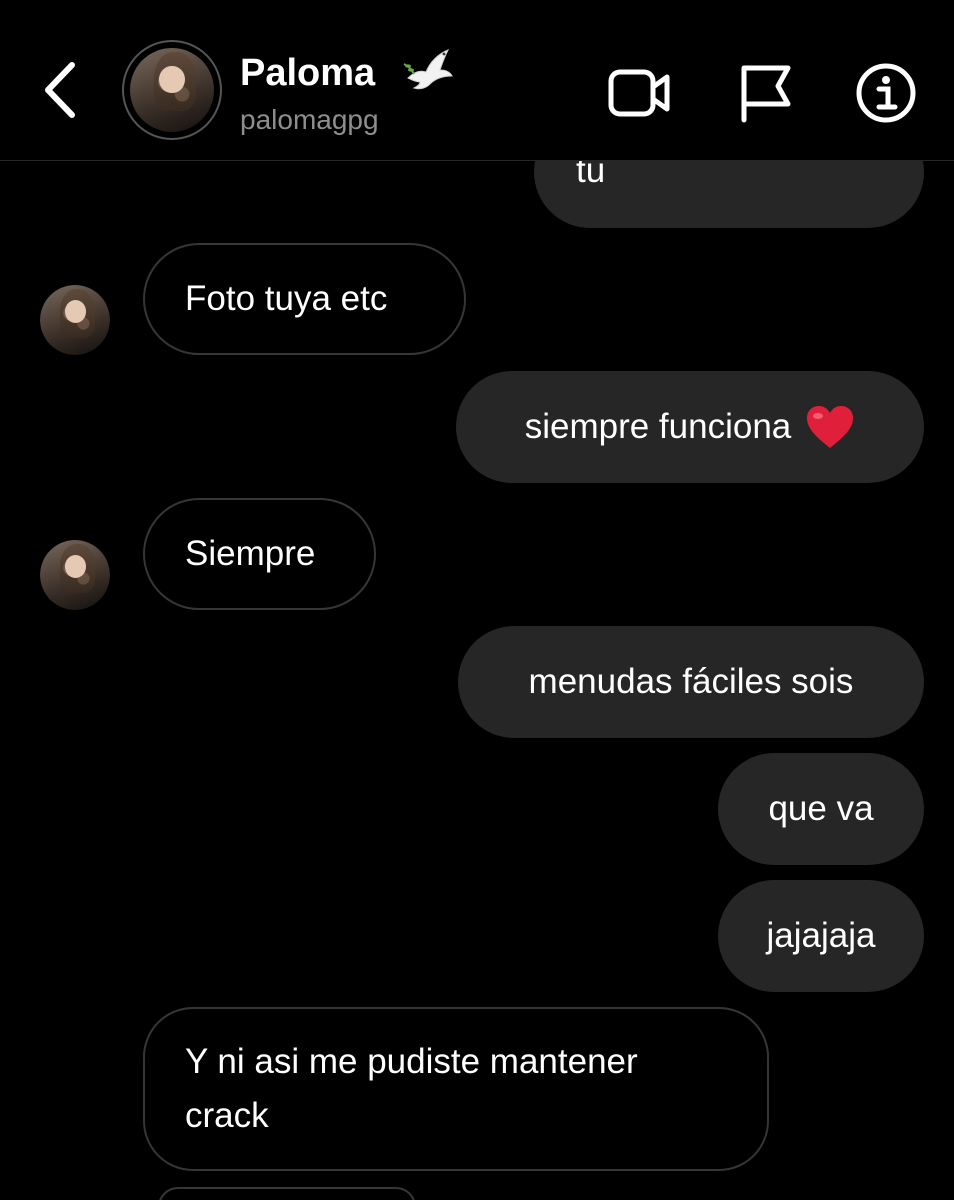  I want to click on video-call-button, so click(639, 93).